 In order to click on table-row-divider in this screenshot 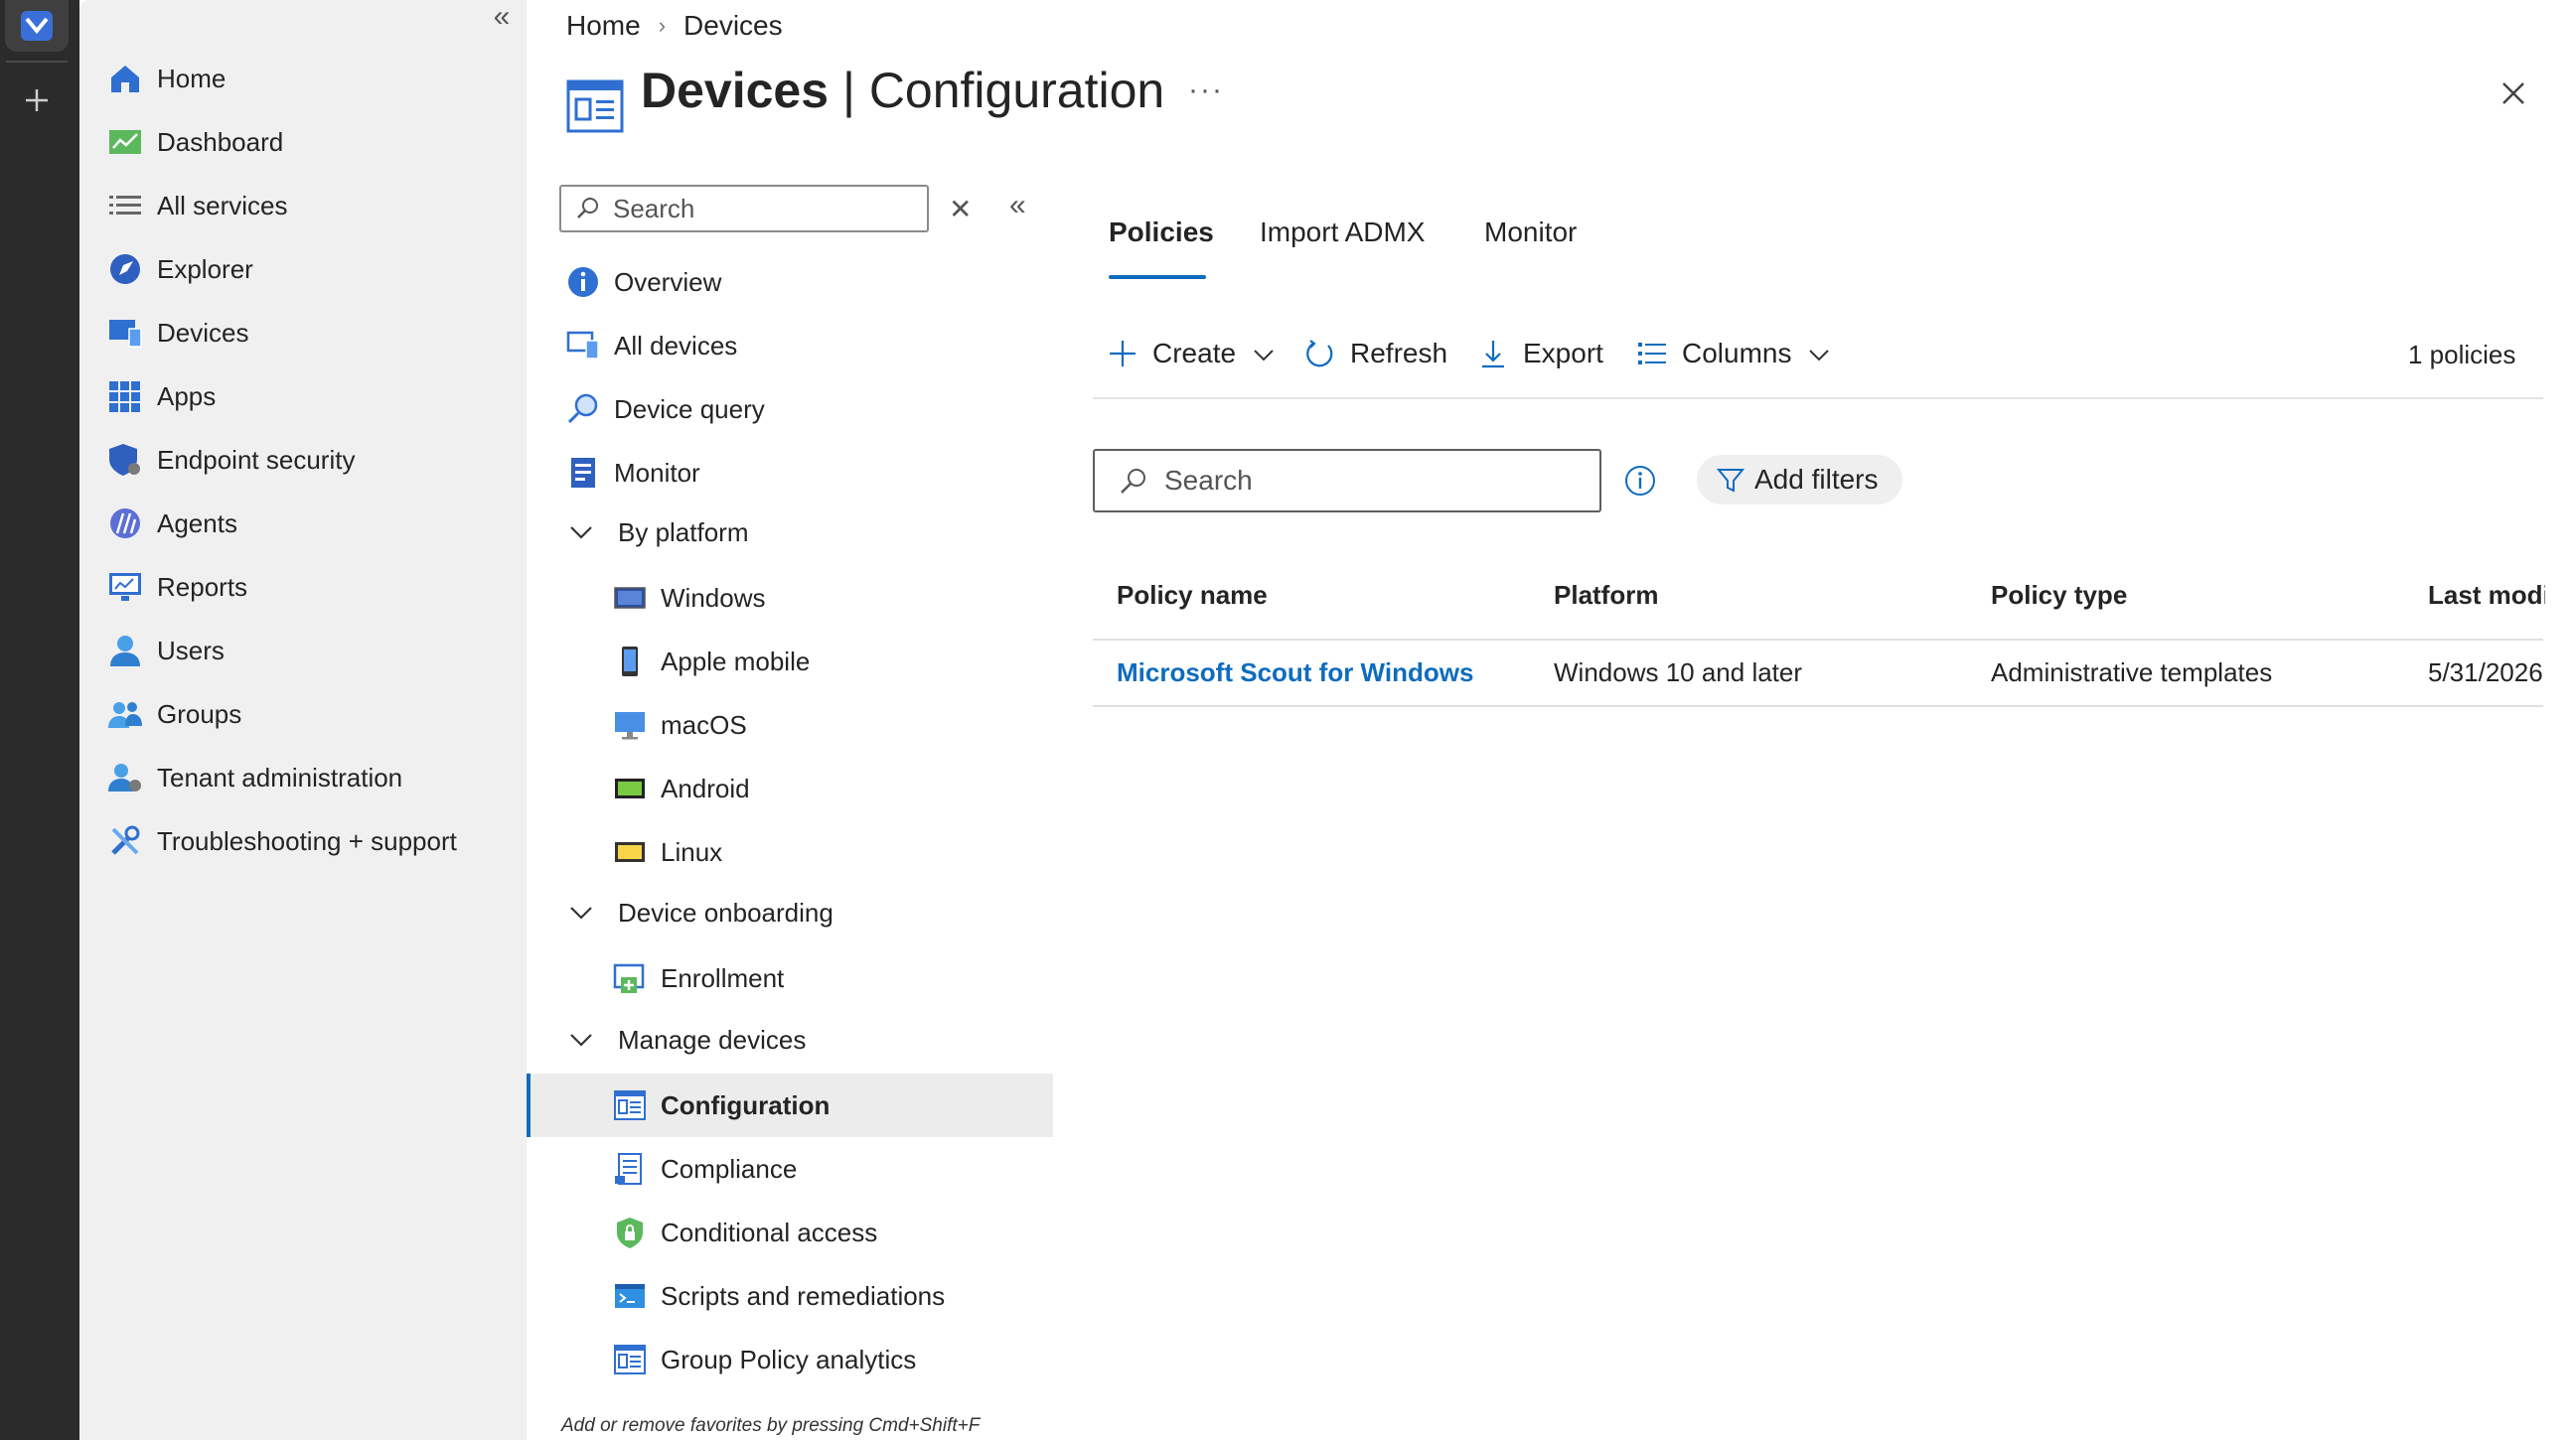, I will do `click(1818, 706)`.